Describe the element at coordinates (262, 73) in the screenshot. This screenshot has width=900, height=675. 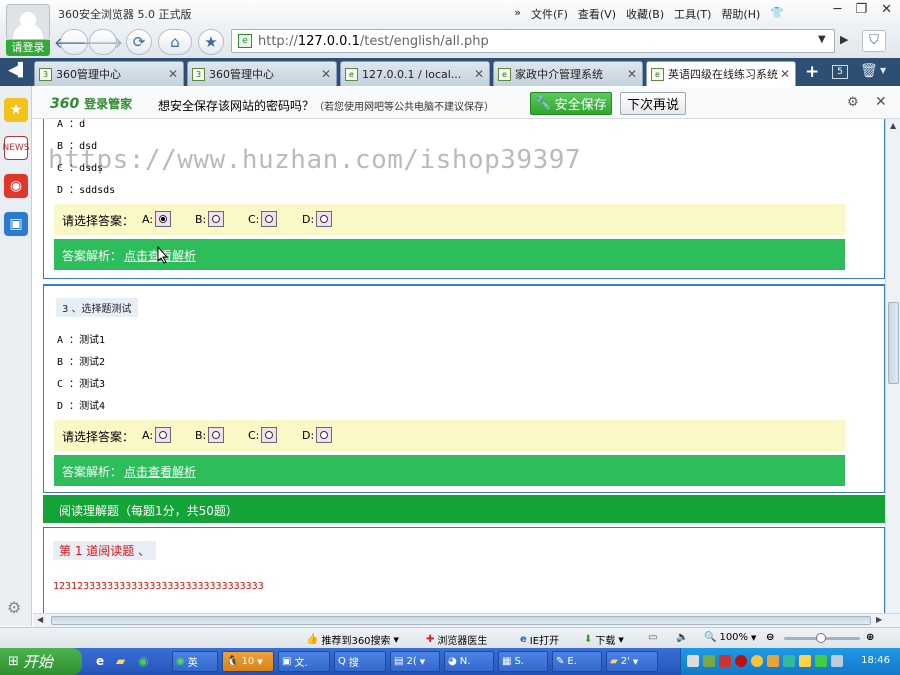
I see `tab-2: 3 360管理中心 ✕` at that location.